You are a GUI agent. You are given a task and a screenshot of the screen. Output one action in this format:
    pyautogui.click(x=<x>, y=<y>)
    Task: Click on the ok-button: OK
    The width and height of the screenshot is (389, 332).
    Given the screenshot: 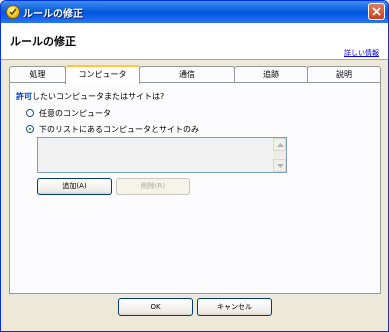 What is the action you would take?
    pyautogui.click(x=155, y=307)
    